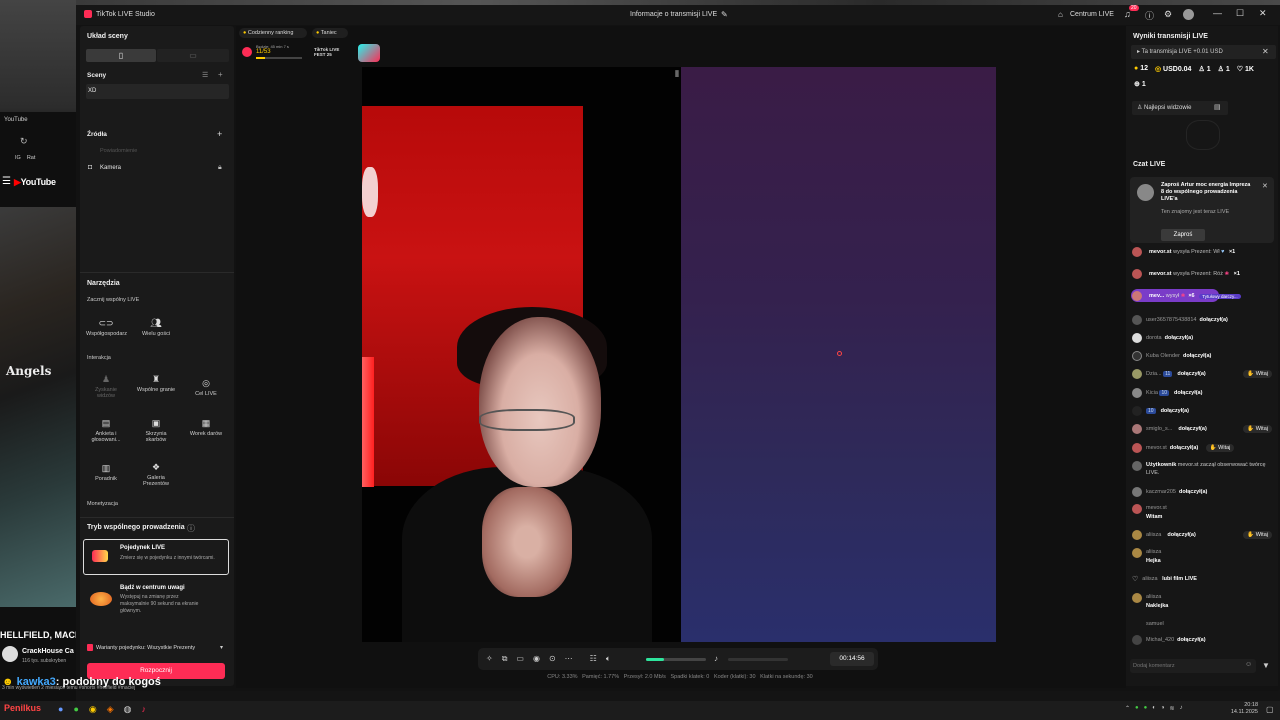 The height and width of the screenshot is (720, 1280). What do you see at coordinates (221, 647) in the screenshot?
I see `chevron-down-icon: ▾` at bounding box center [221, 647].